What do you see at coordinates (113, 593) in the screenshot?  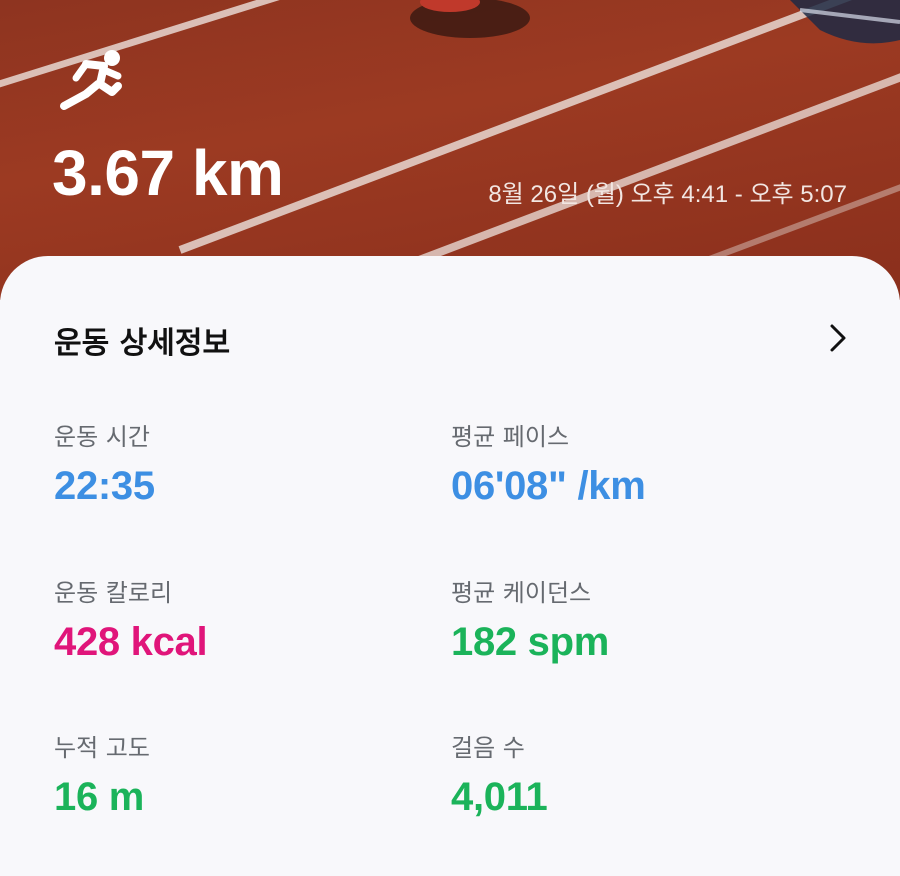 I see `stat-label: 운동 칼로리` at bounding box center [113, 593].